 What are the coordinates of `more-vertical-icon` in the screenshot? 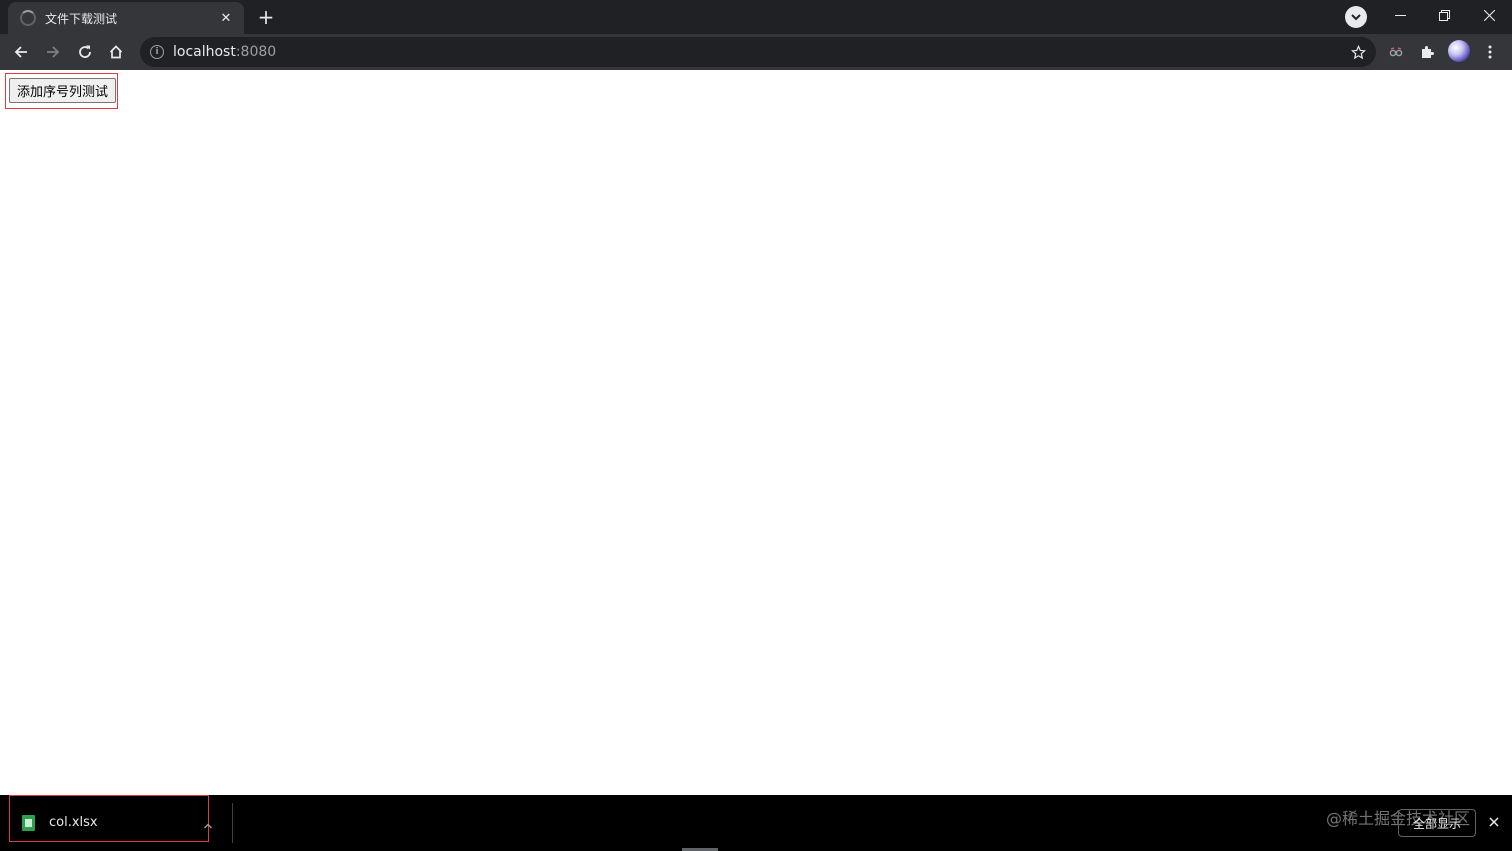 It's located at (1490, 52).